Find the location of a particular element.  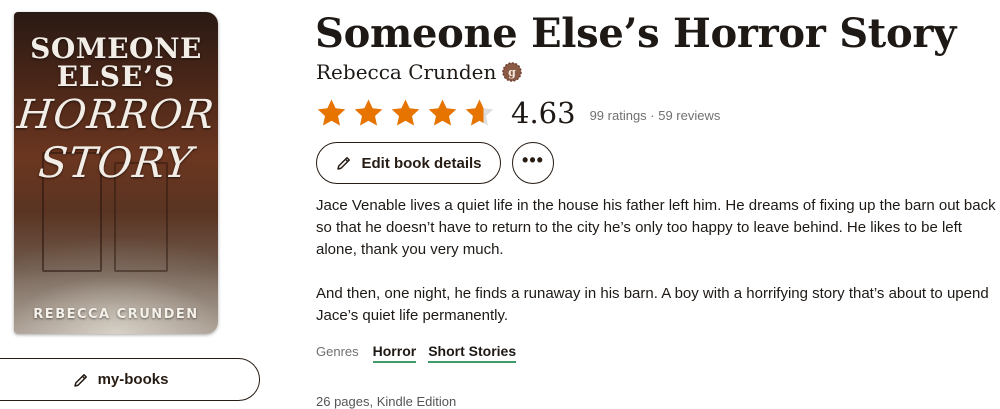

author-link: Rebecca Crunden is located at coordinates (406, 72).